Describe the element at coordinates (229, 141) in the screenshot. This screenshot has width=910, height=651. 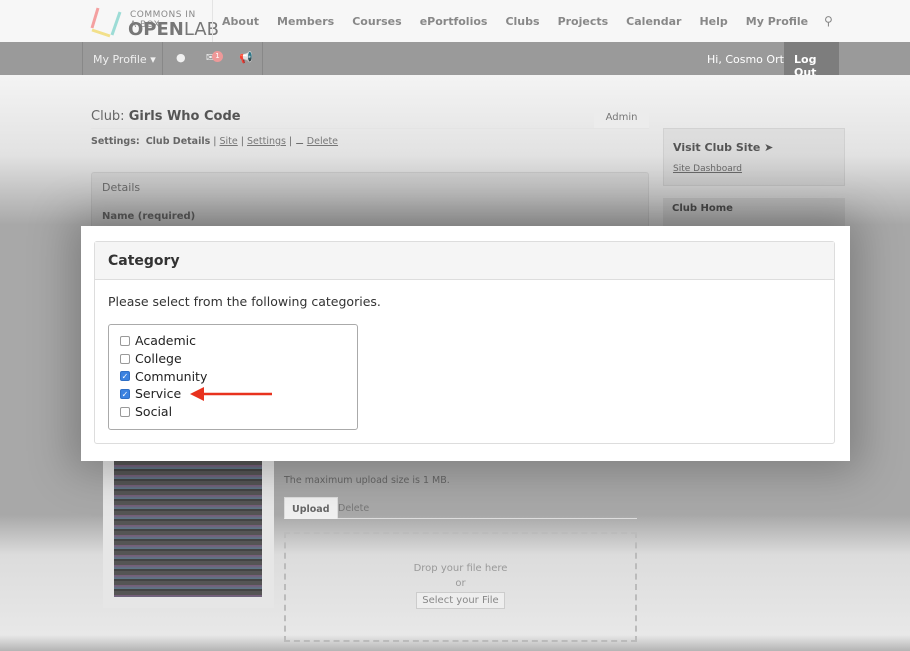
I see `subnav-site: Site` at that location.